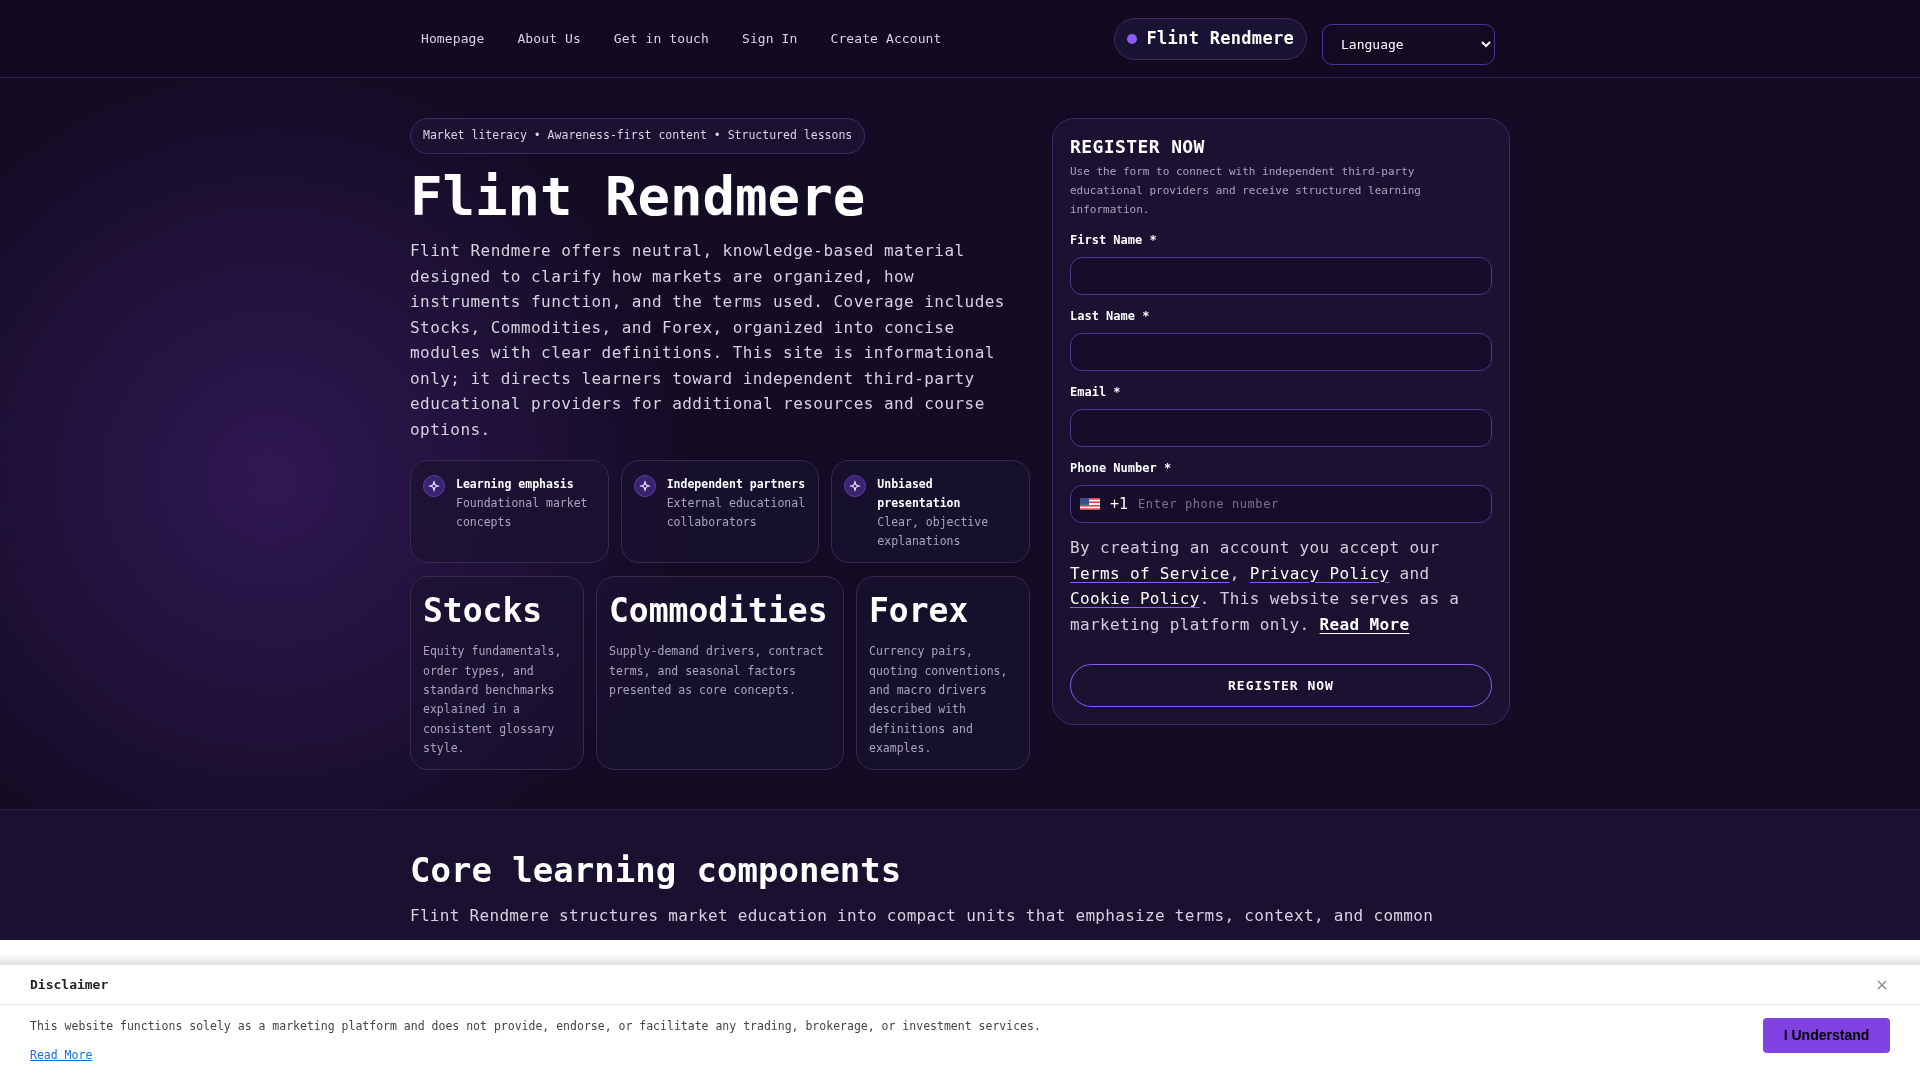  I want to click on section-title: Core learning components, so click(656, 871).